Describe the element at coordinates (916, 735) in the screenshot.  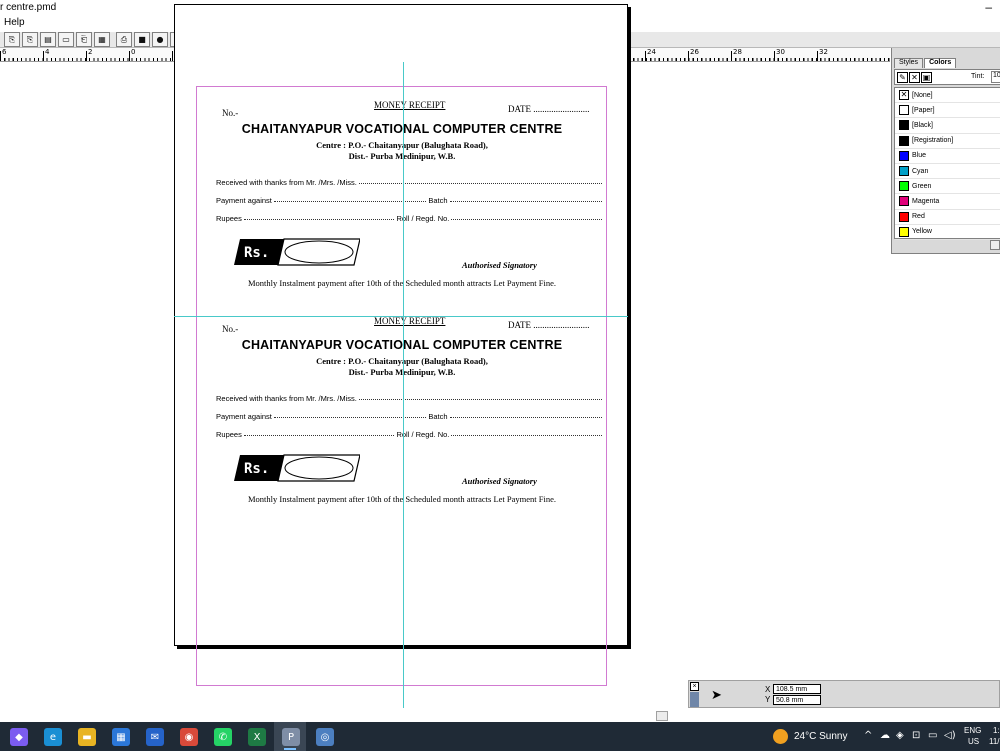
I see `display-icon: ⊡` at that location.